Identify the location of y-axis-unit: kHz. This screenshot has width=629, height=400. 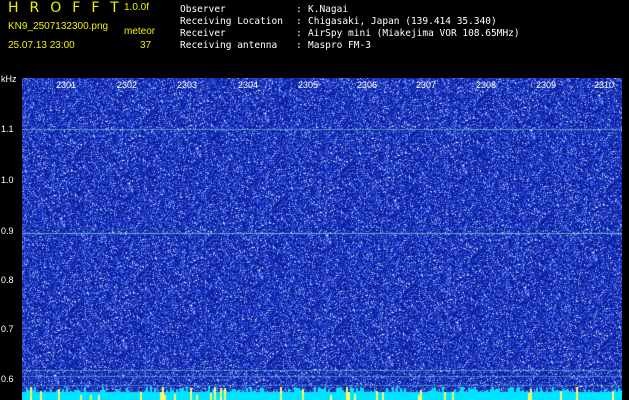
(9, 79).